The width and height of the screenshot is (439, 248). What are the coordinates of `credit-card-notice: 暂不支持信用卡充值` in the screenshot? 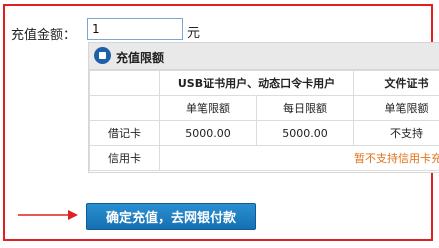 It's located at (299, 158).